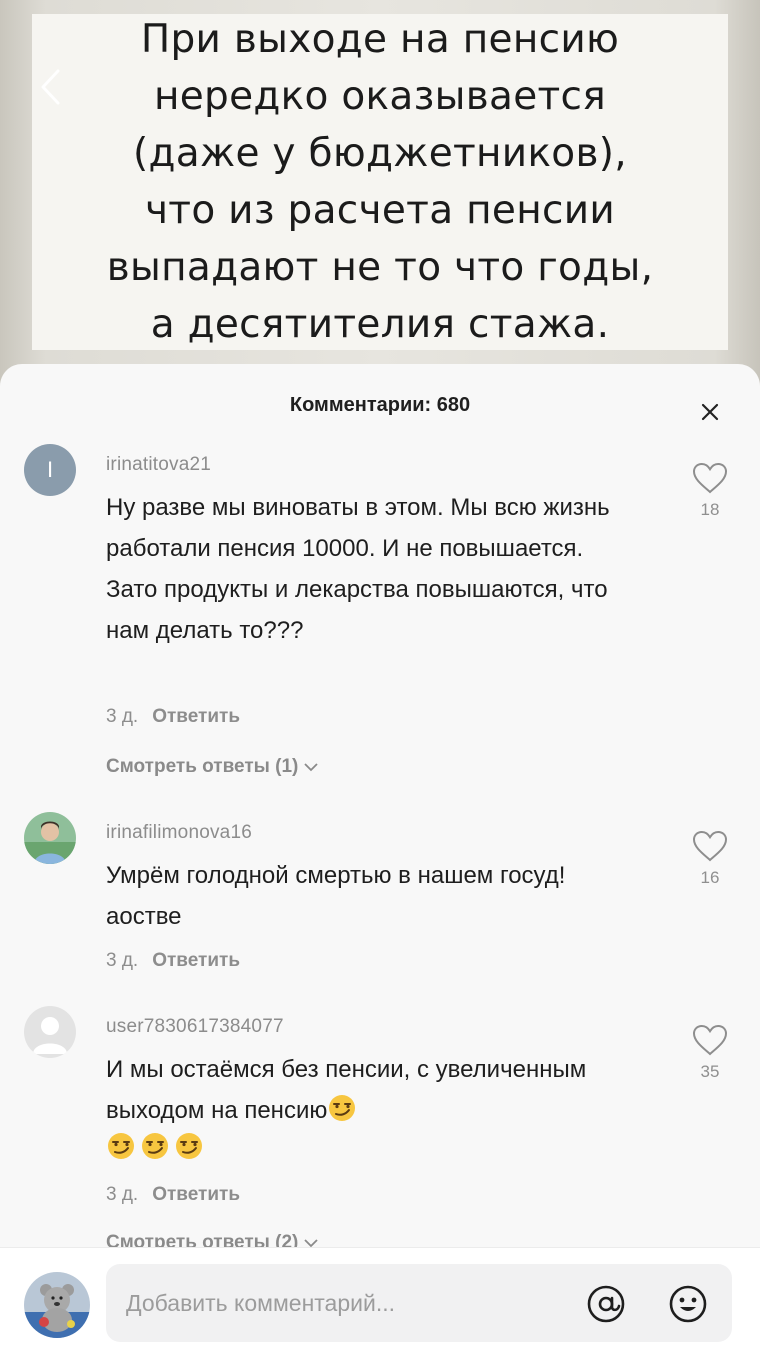 This screenshot has width=760, height=1354. I want to click on emoji-button, so click(688, 1304).